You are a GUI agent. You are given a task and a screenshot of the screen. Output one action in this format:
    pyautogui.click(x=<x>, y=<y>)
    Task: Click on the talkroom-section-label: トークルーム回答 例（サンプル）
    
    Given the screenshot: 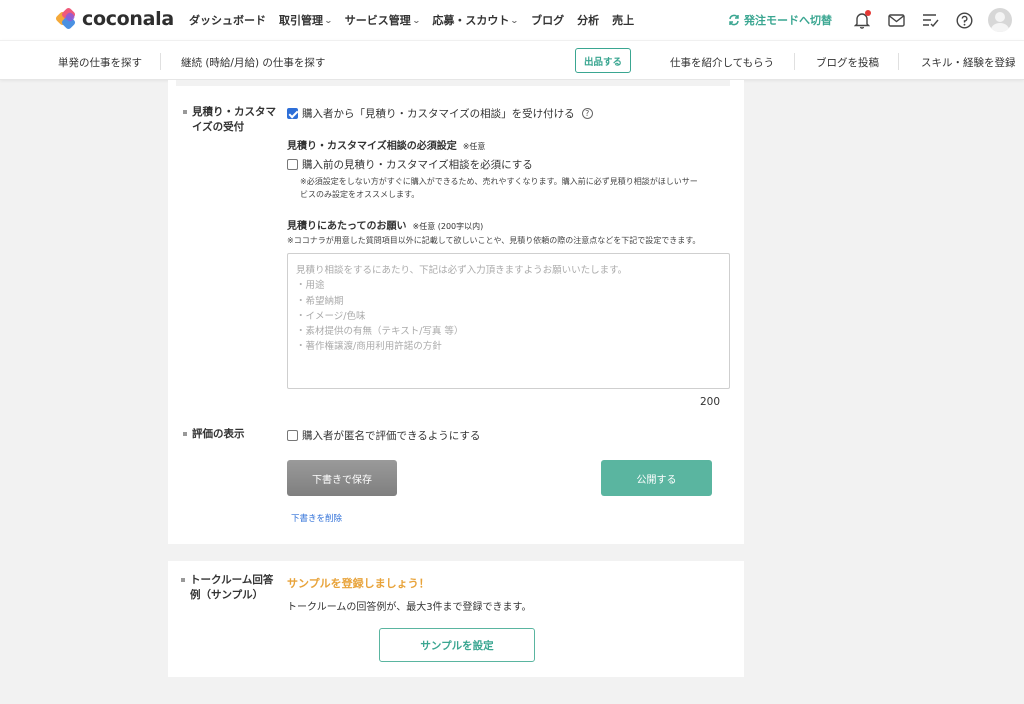 What is the action you would take?
    pyautogui.click(x=227, y=588)
    